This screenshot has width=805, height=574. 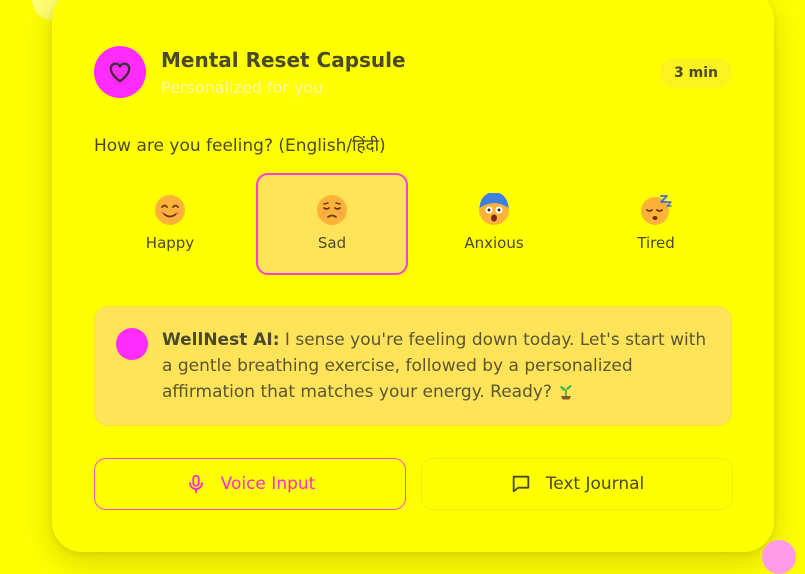 I want to click on smiling-face-icon, so click(x=170, y=210).